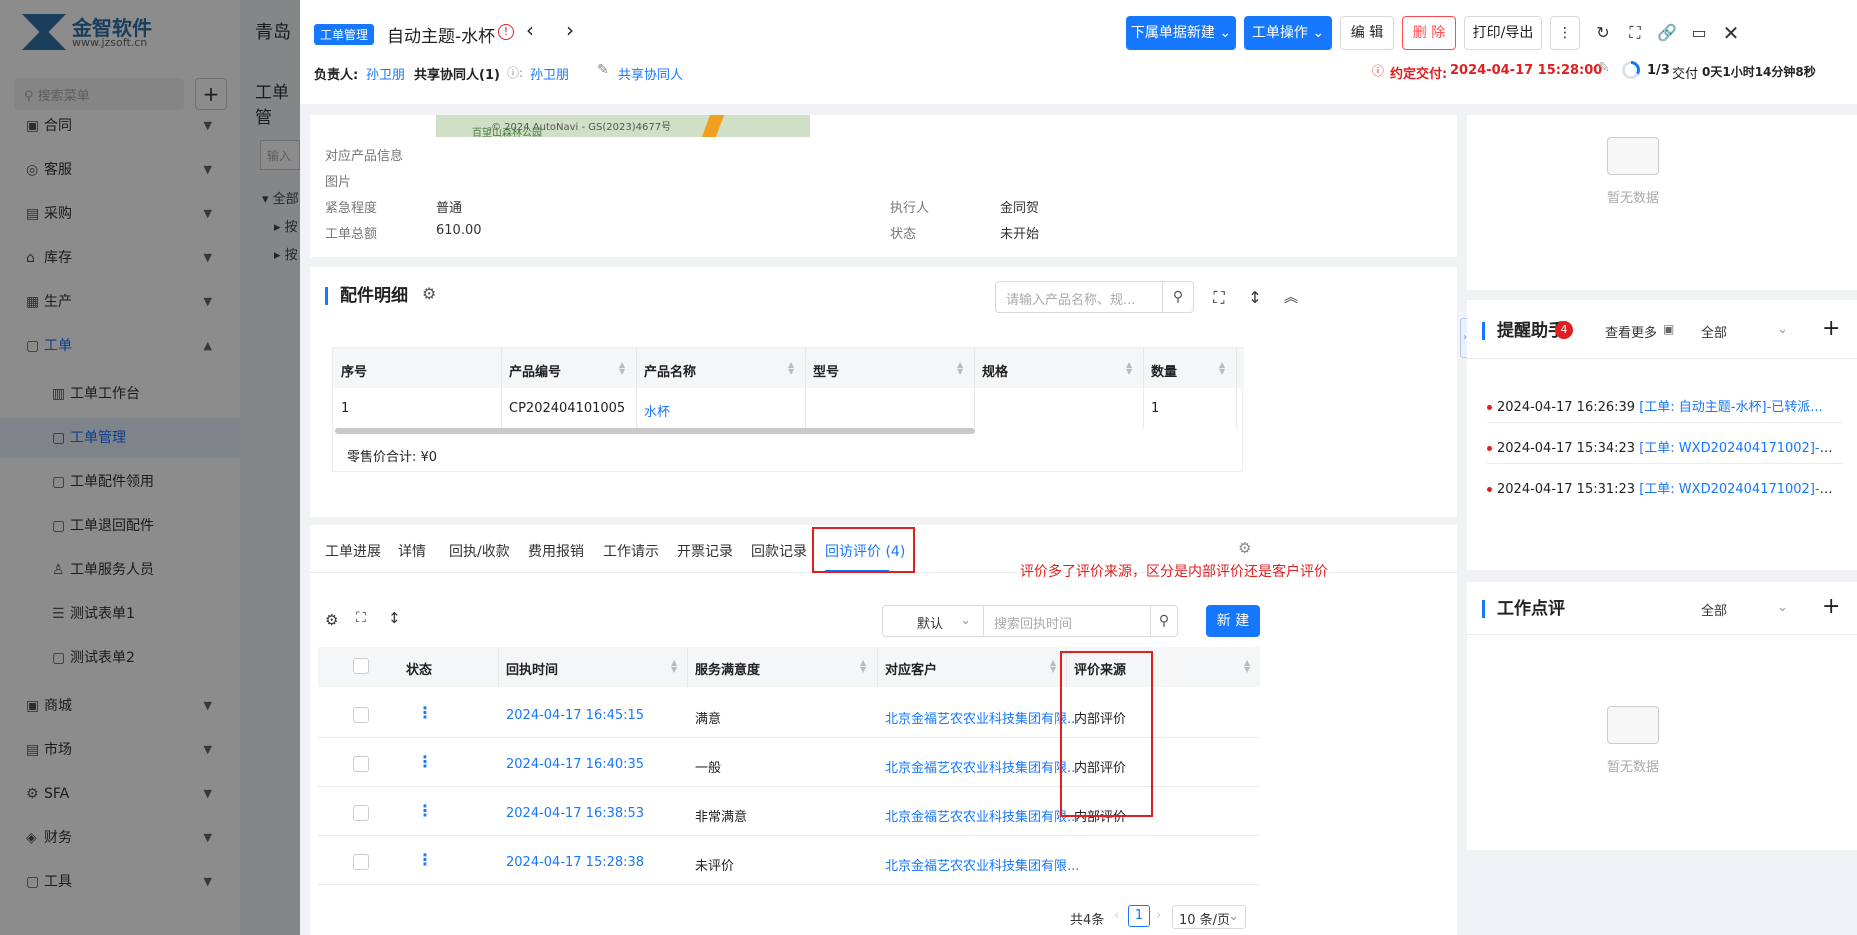 The height and width of the screenshot is (935, 1857). Describe the element at coordinates (1116, 915) in the screenshot. I see `prev-page-icon: ‹` at that location.